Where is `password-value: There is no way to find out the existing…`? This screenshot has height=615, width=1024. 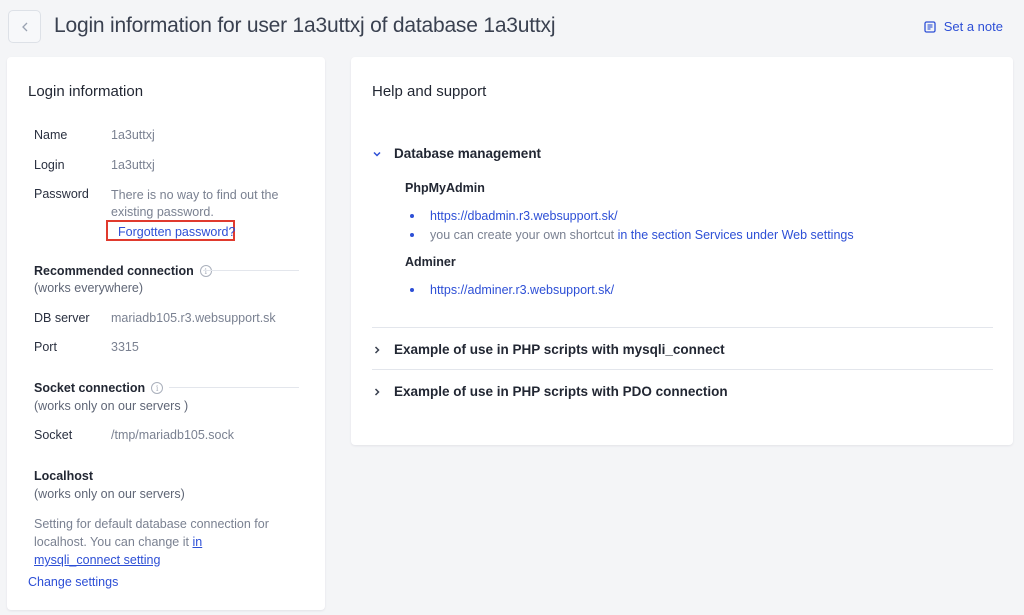
password-value: There is no way to find out the existing… is located at coordinates (195, 203).